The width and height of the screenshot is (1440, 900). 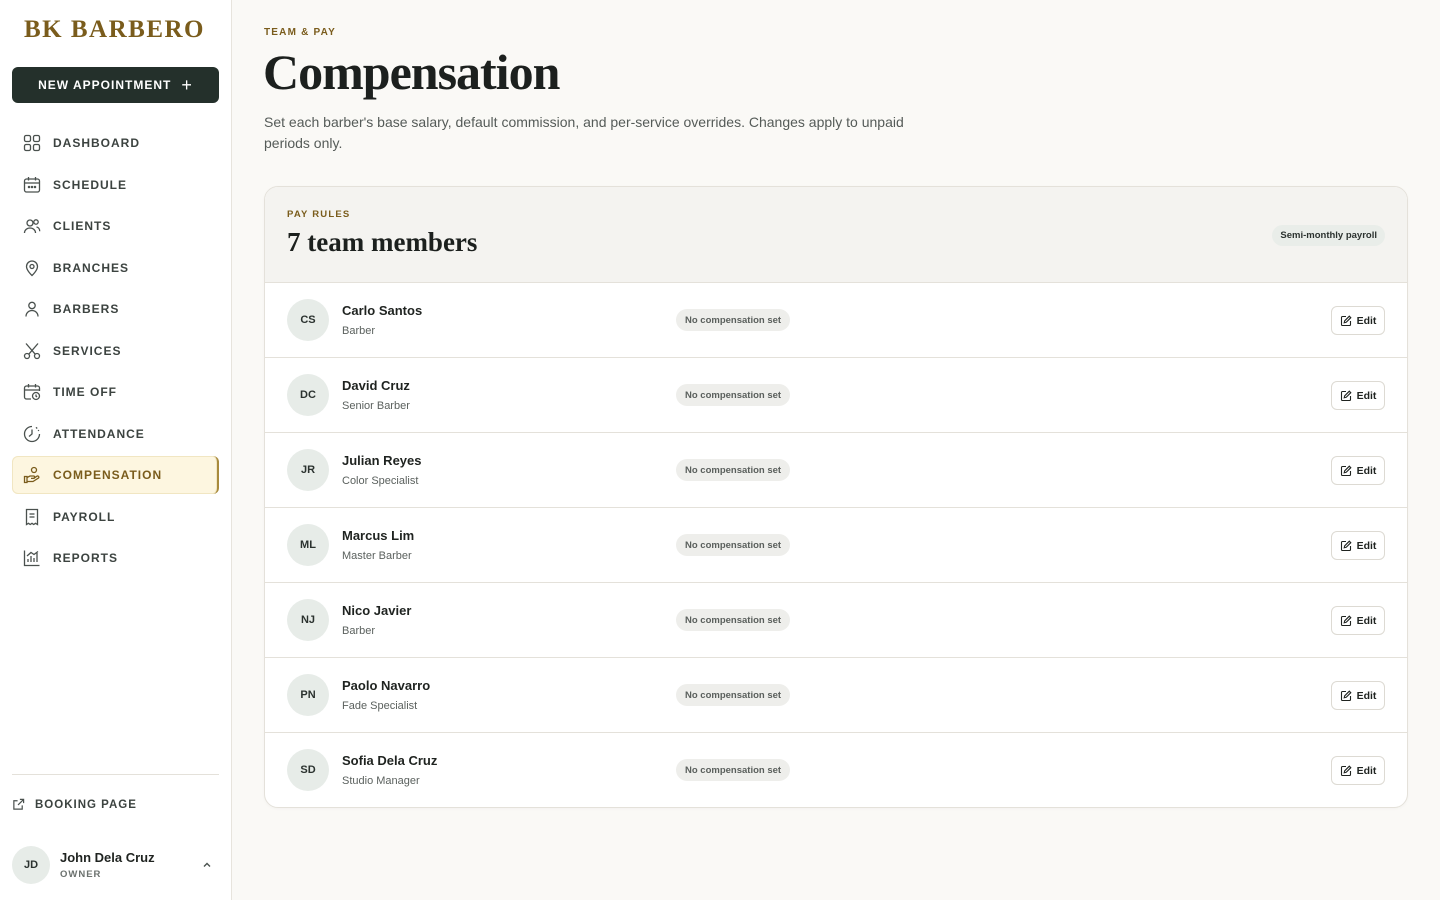 I want to click on chevron-up-icon, so click(x=207, y=865).